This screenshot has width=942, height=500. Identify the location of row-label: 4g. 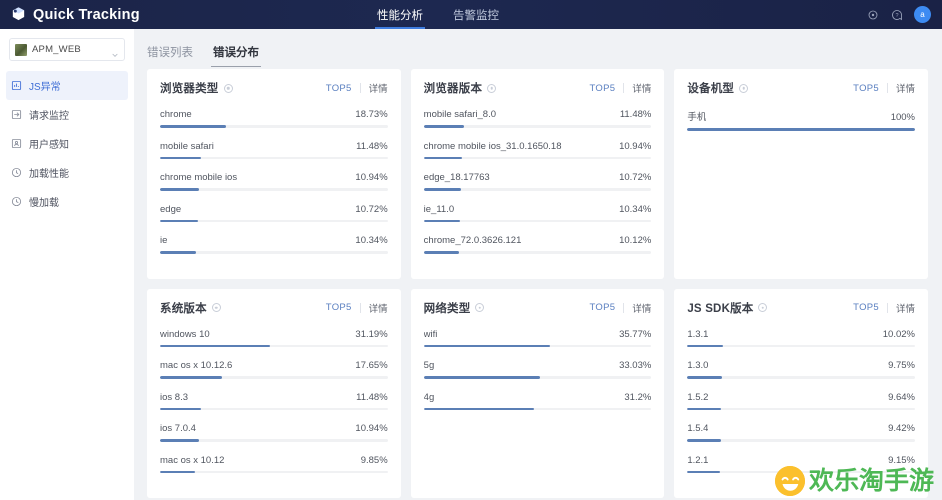
(429, 397).